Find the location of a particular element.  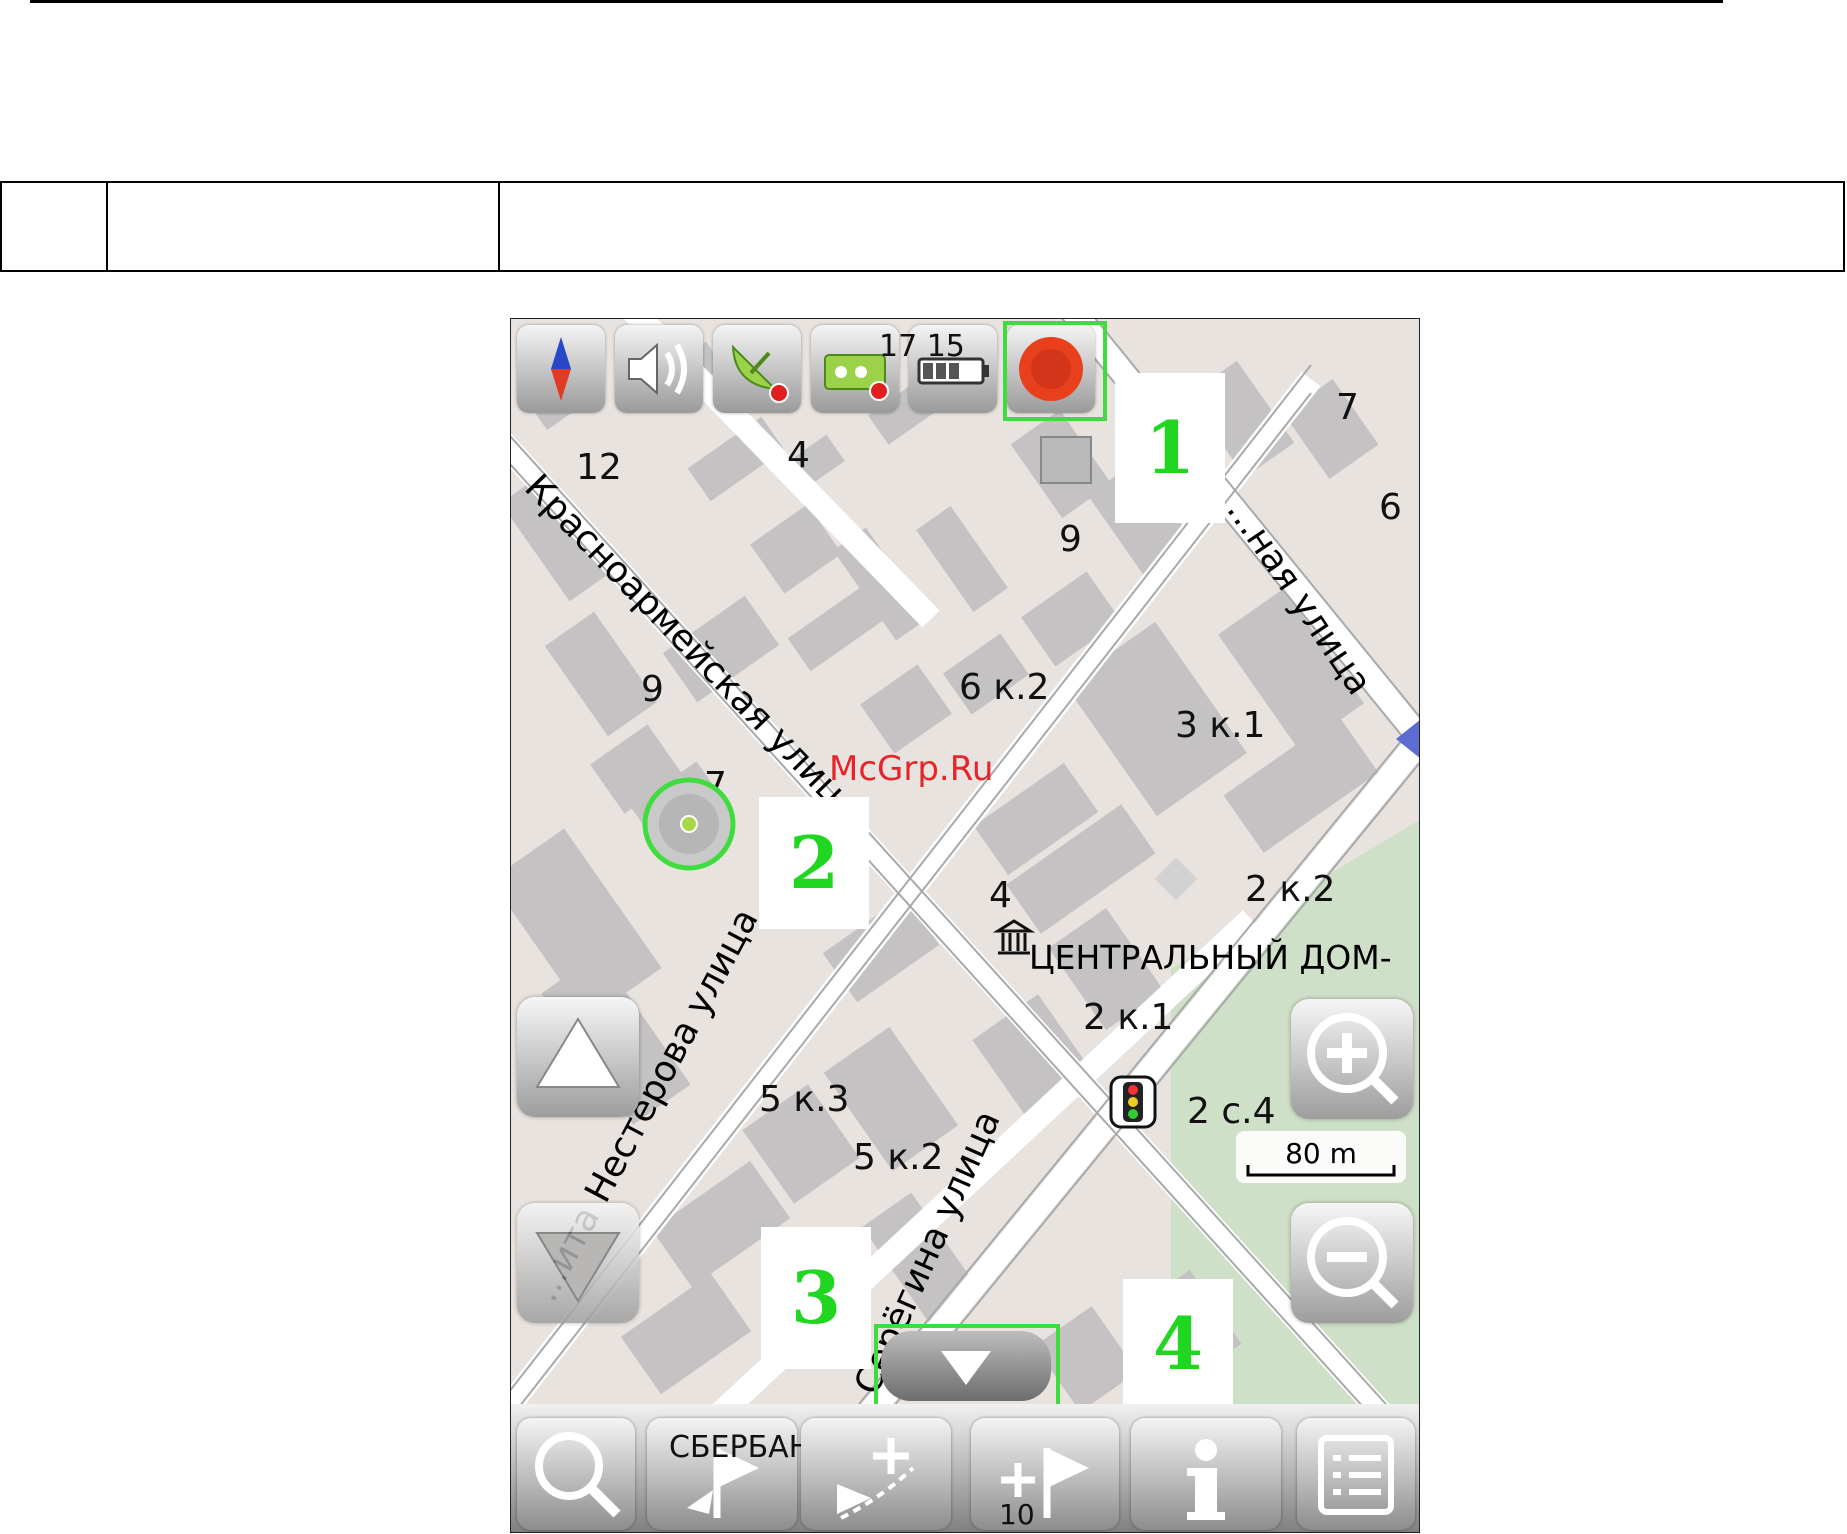

house-number: 2 к.1 is located at coordinates (1128, 1017).